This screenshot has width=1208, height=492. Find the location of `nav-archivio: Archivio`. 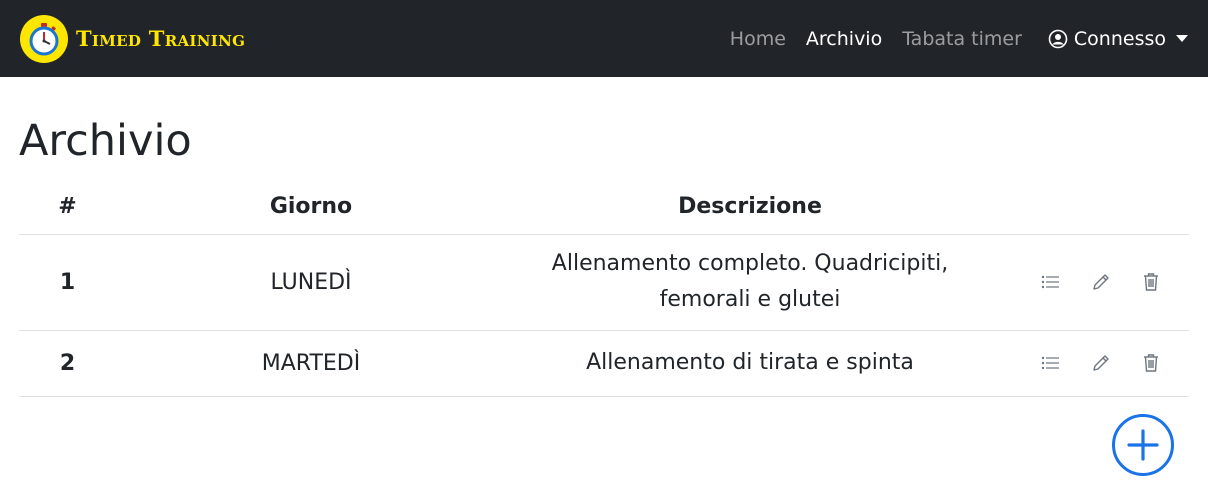

nav-archivio: Archivio is located at coordinates (844, 39).